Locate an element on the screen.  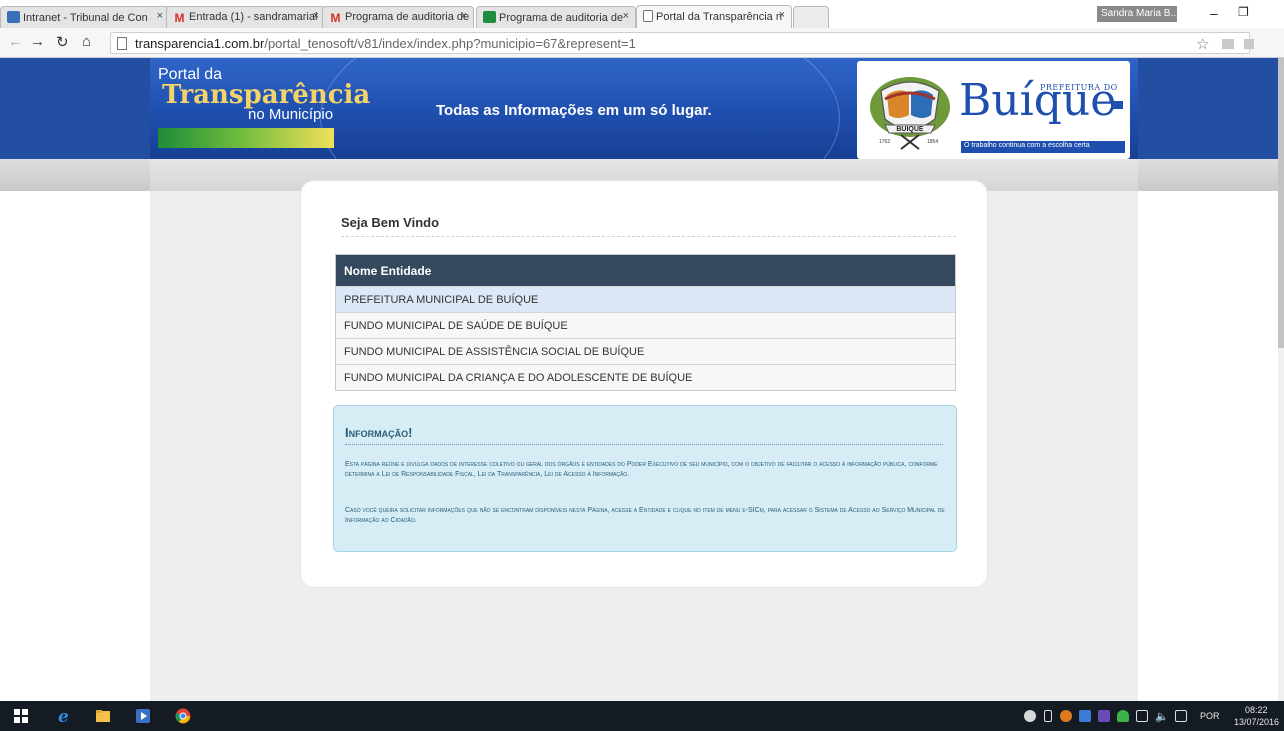
info-title: Informação! is located at coordinates (644, 435).